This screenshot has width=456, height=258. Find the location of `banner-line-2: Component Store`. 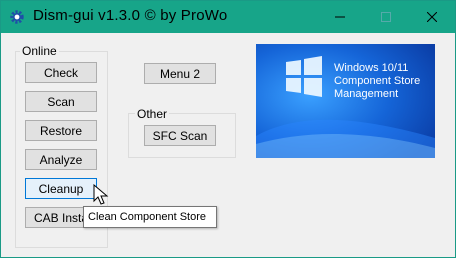

banner-line-2: Component Store is located at coordinates (377, 81).